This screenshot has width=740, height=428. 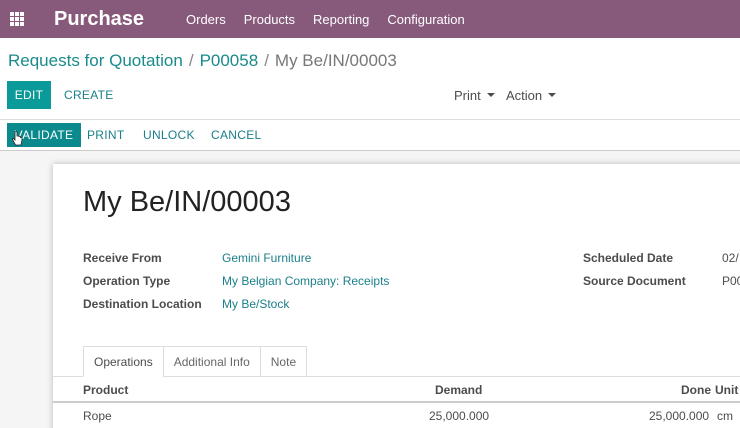 I want to click on status-bar: VALIDATE PRINT UNLOCK CANCEL, so click(x=370, y=135).